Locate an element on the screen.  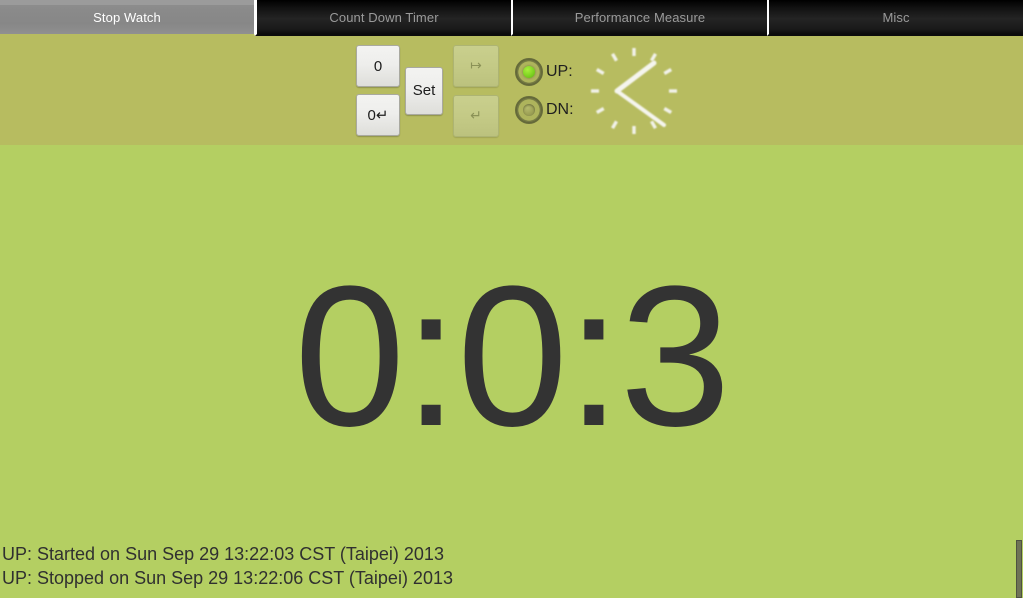
radio-up-indicator is located at coordinates (529, 71).